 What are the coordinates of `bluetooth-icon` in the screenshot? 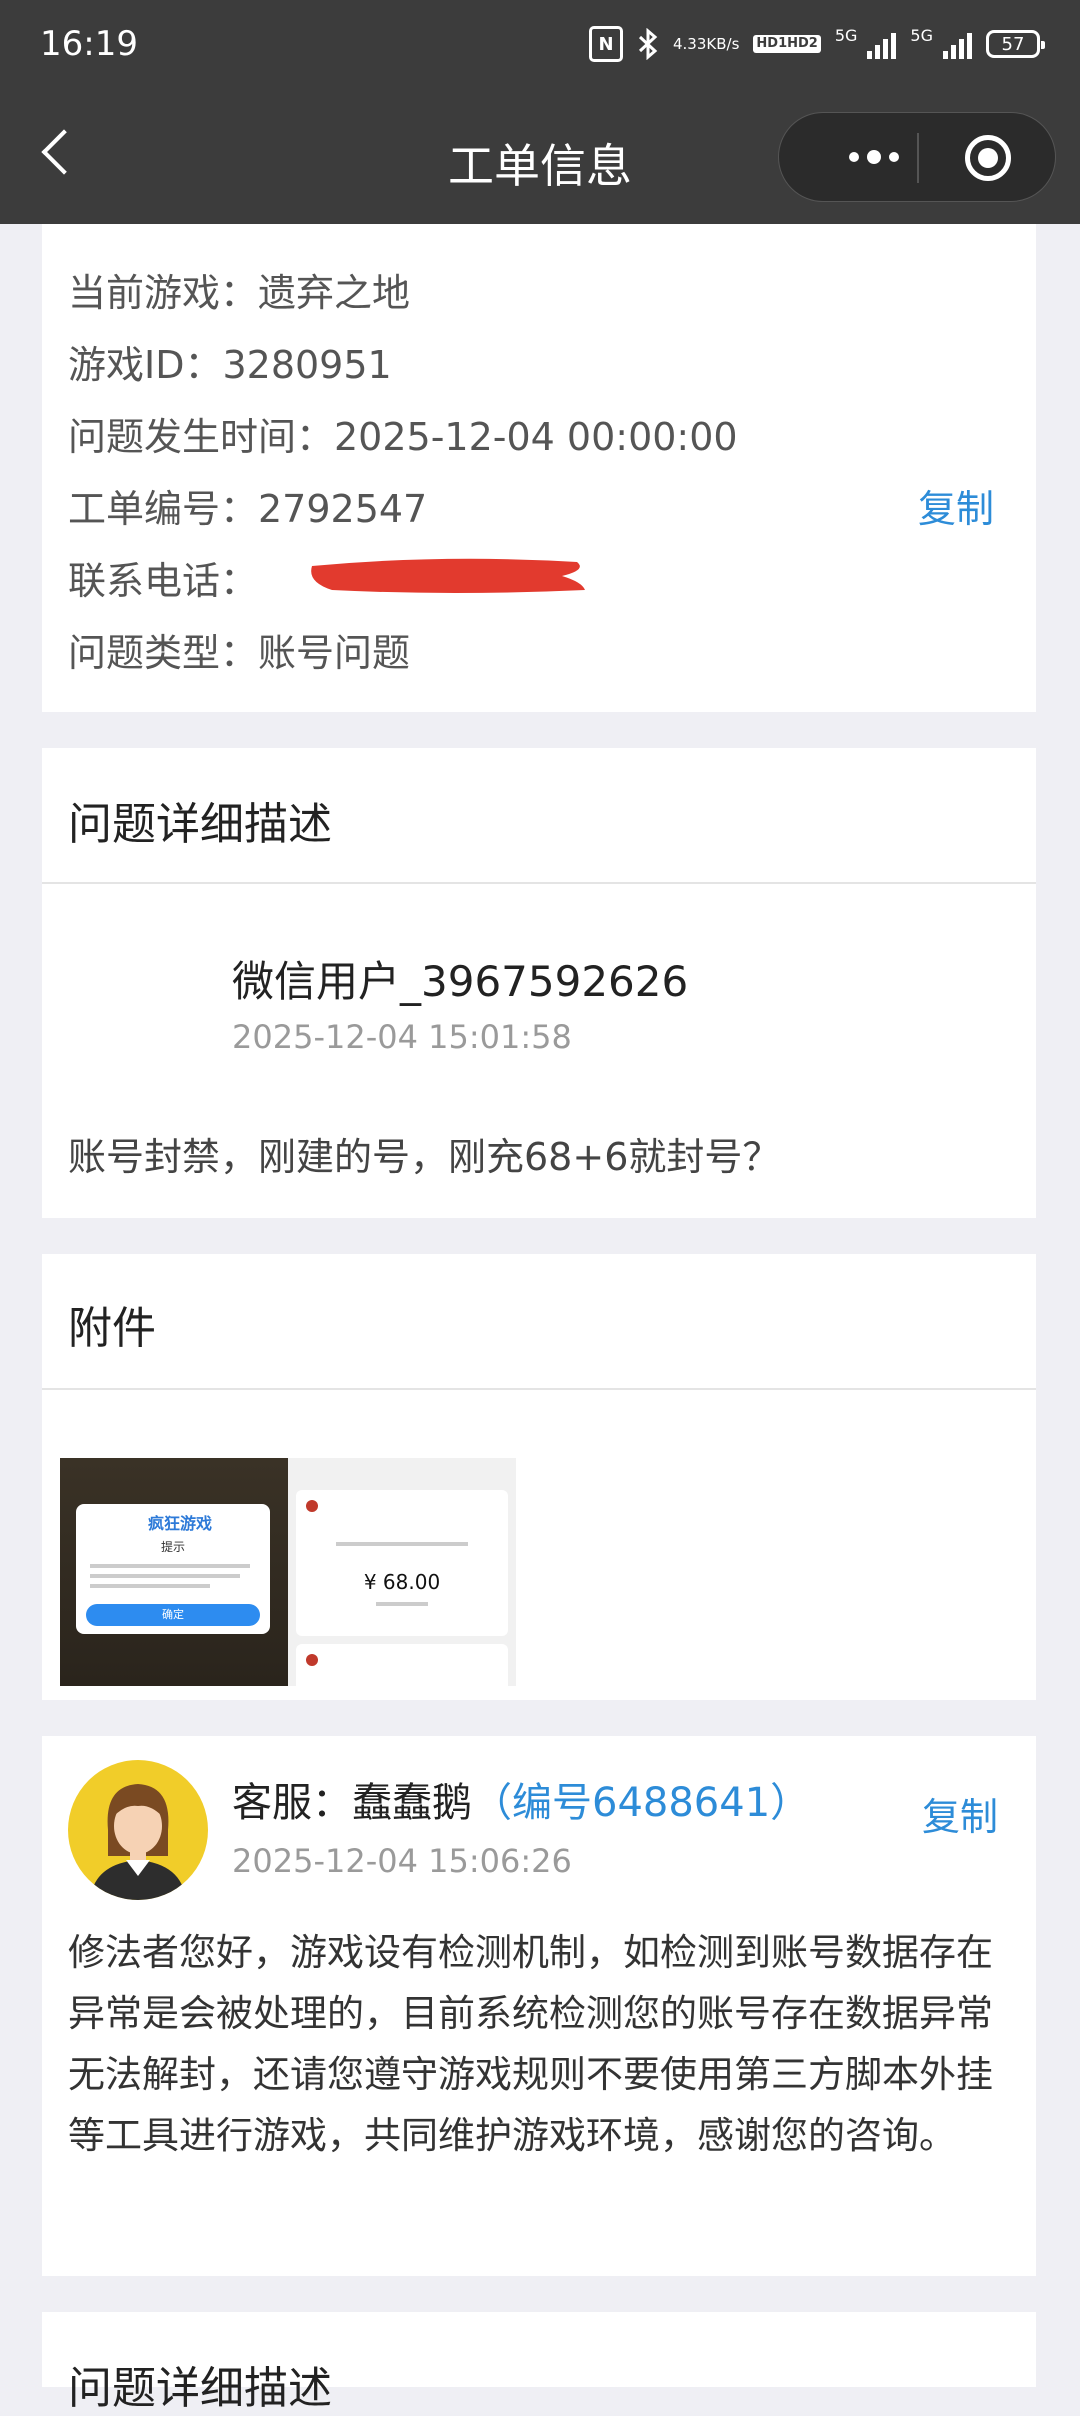 It's located at (648, 44).